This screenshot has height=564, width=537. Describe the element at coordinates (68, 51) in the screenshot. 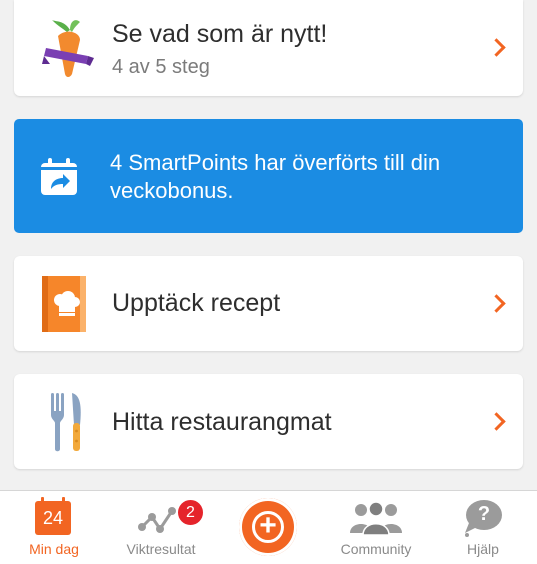

I see `carrot-icon` at that location.